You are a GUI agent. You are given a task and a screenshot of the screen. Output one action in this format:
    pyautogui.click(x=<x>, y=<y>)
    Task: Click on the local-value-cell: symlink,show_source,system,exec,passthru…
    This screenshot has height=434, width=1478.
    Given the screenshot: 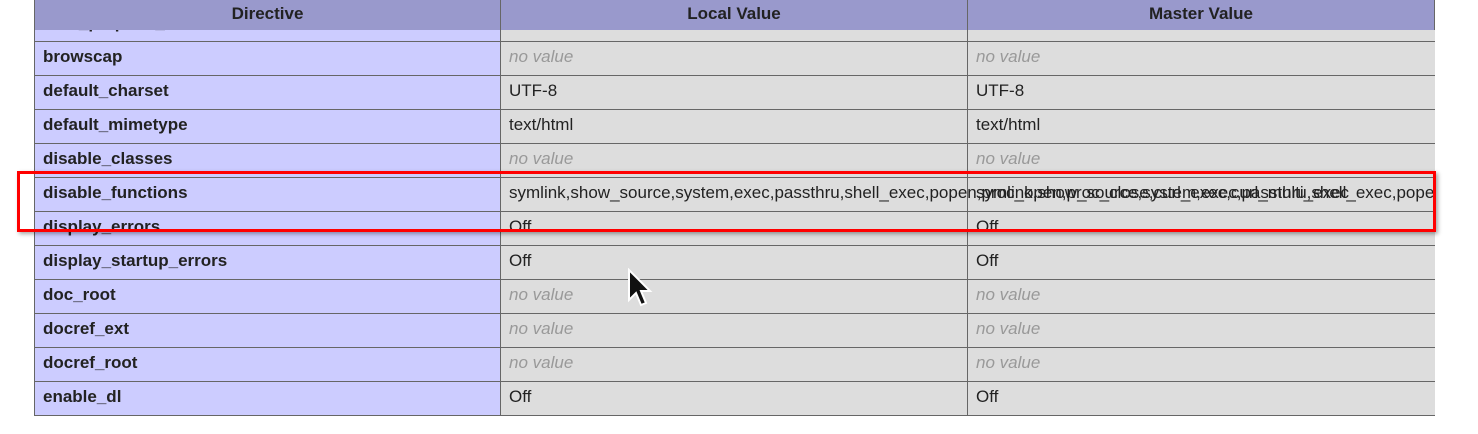 What is the action you would take?
    pyautogui.click(x=924, y=194)
    